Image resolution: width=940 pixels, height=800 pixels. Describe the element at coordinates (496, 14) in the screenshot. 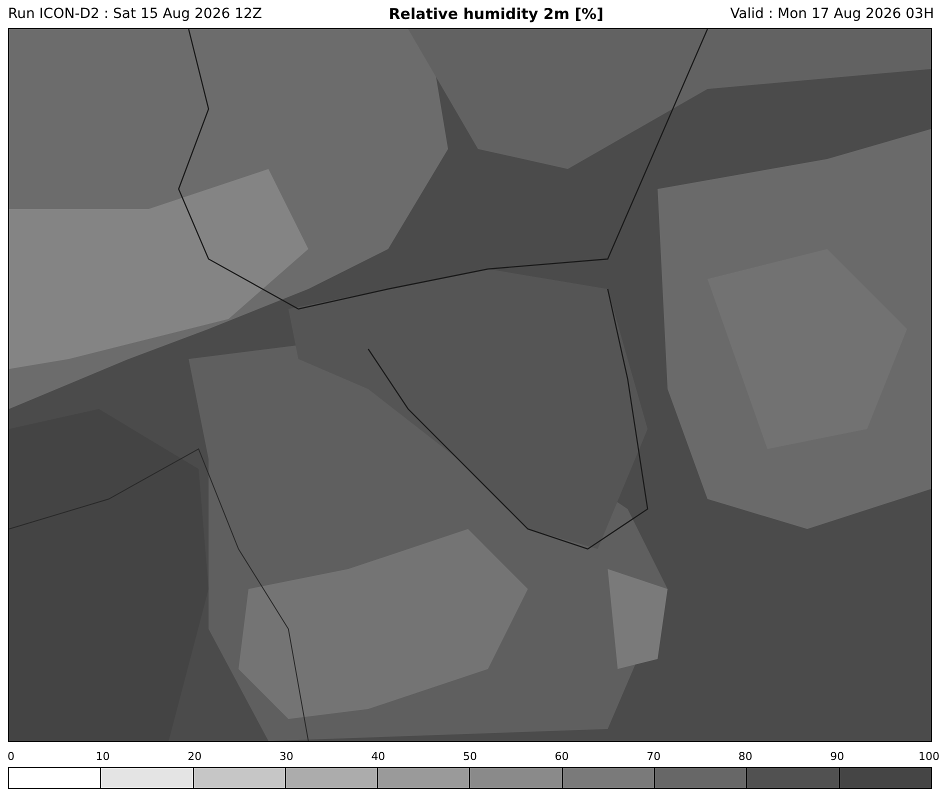

I see `chart-title: Relative humidity 2m [%]` at that location.